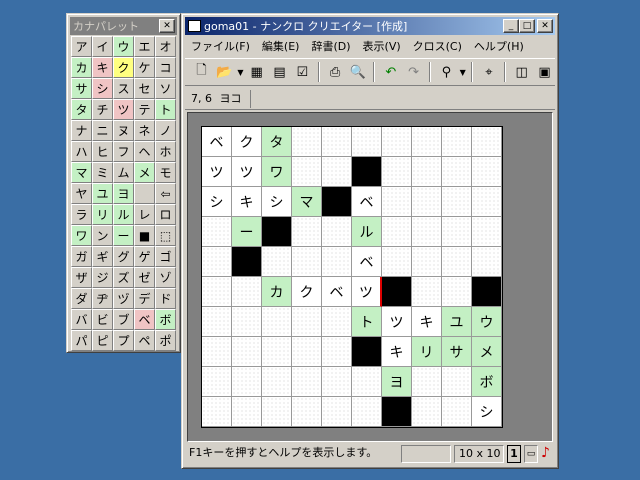  What do you see at coordinates (488, 72) in the screenshot?
I see `help-pointer-icon: ⌖` at bounding box center [488, 72].